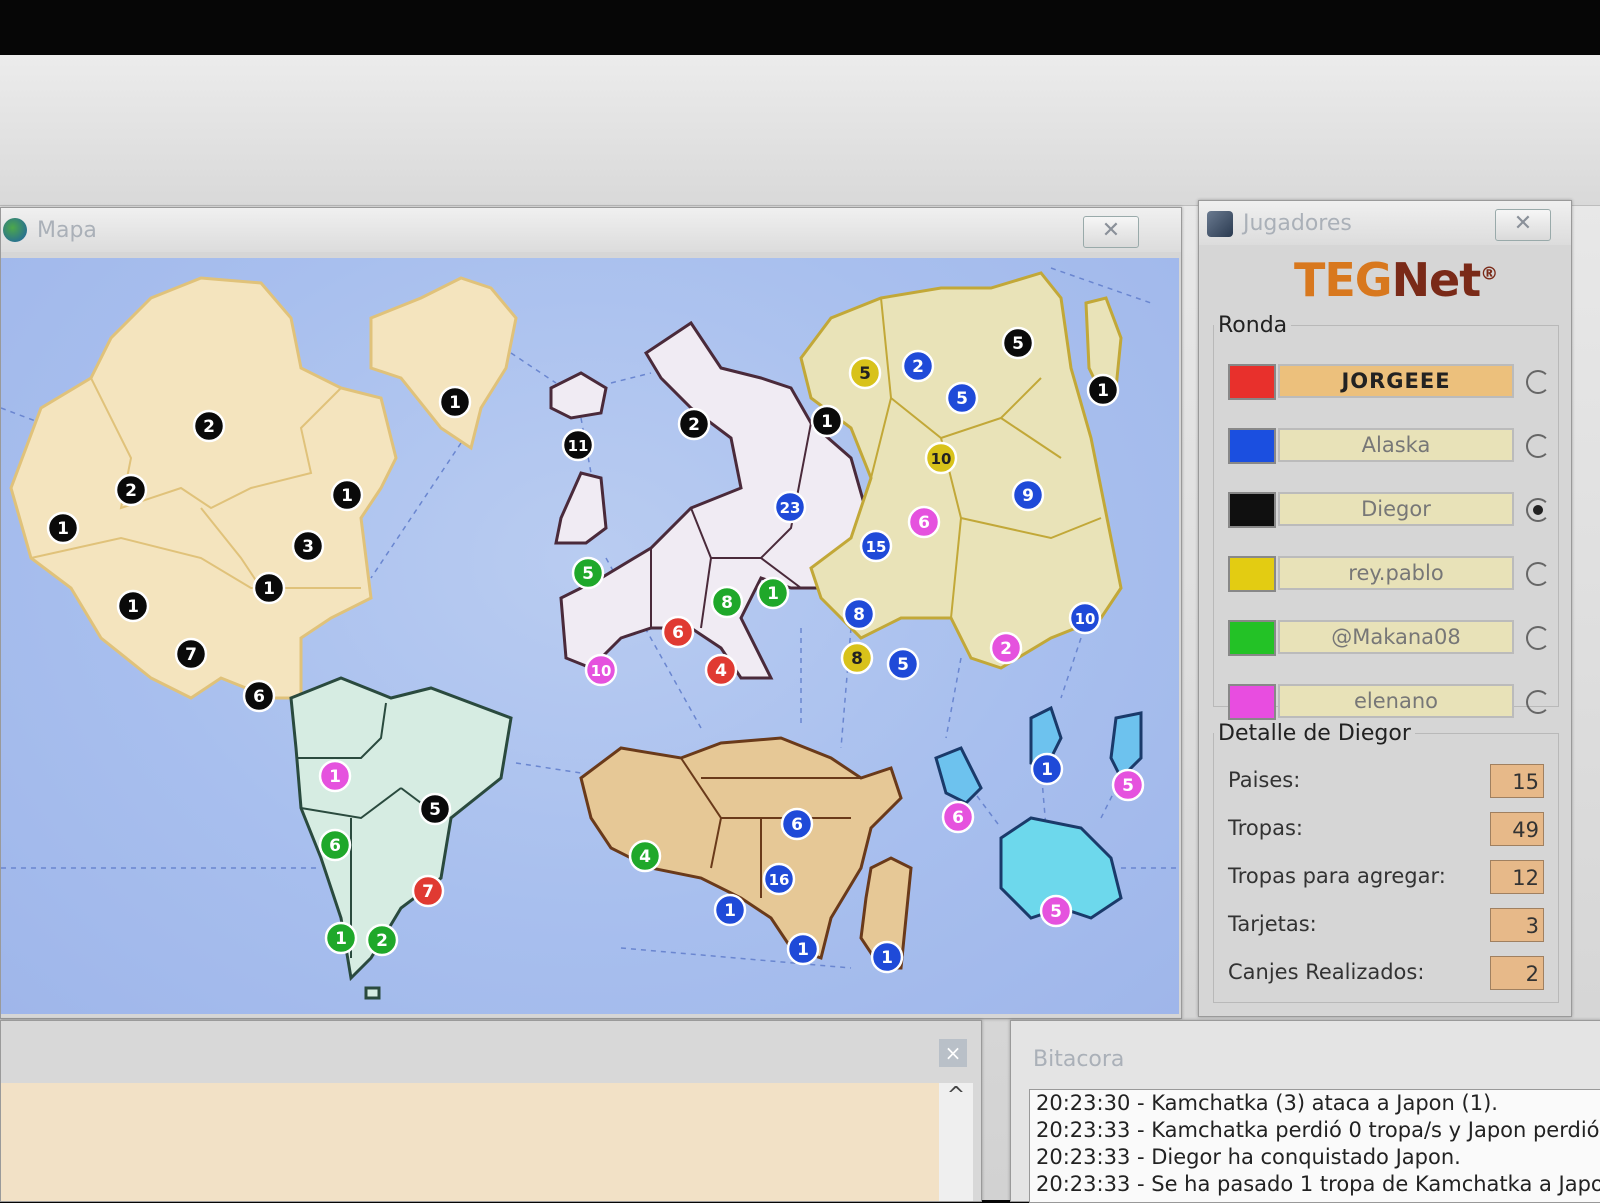 Image resolution: width=1600 pixels, height=1203 pixels. What do you see at coordinates (1517, 877) in the screenshot?
I see `detail-value: 12` at bounding box center [1517, 877].